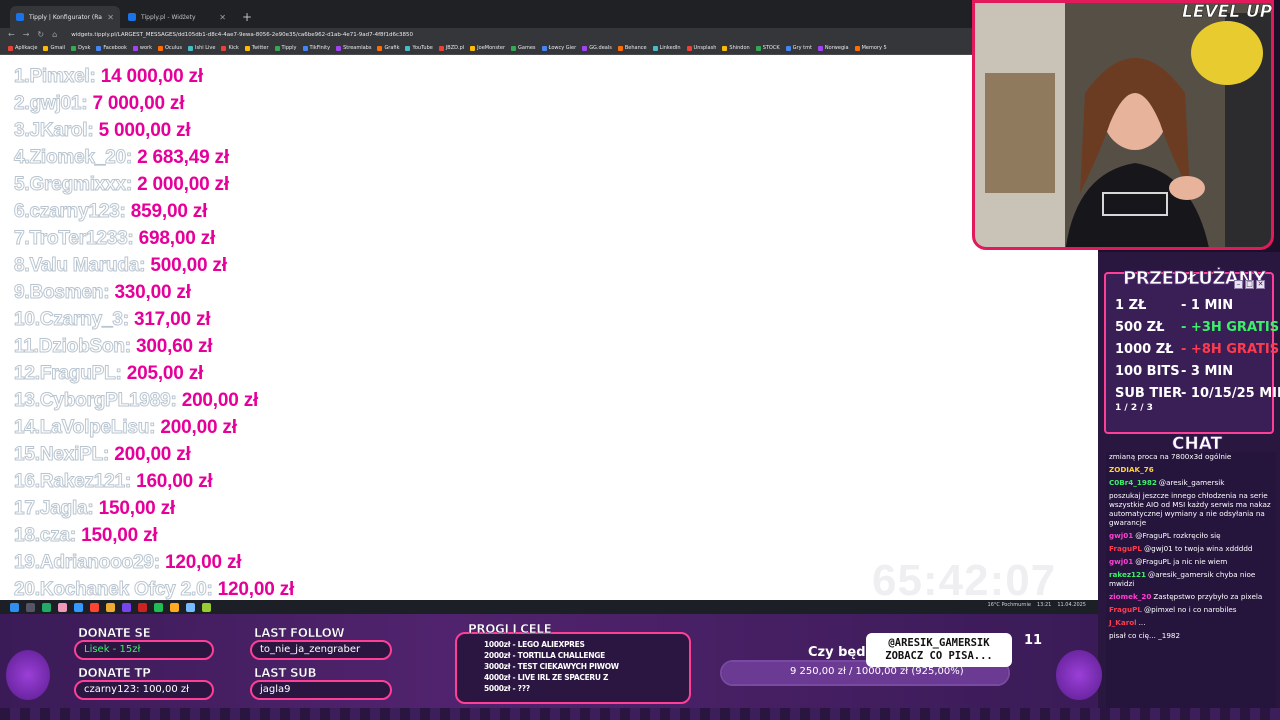  Describe the element at coordinates (111, 212) in the screenshot. I see `ranking-row: 6.czarny123: 859,00 zł` at that location.